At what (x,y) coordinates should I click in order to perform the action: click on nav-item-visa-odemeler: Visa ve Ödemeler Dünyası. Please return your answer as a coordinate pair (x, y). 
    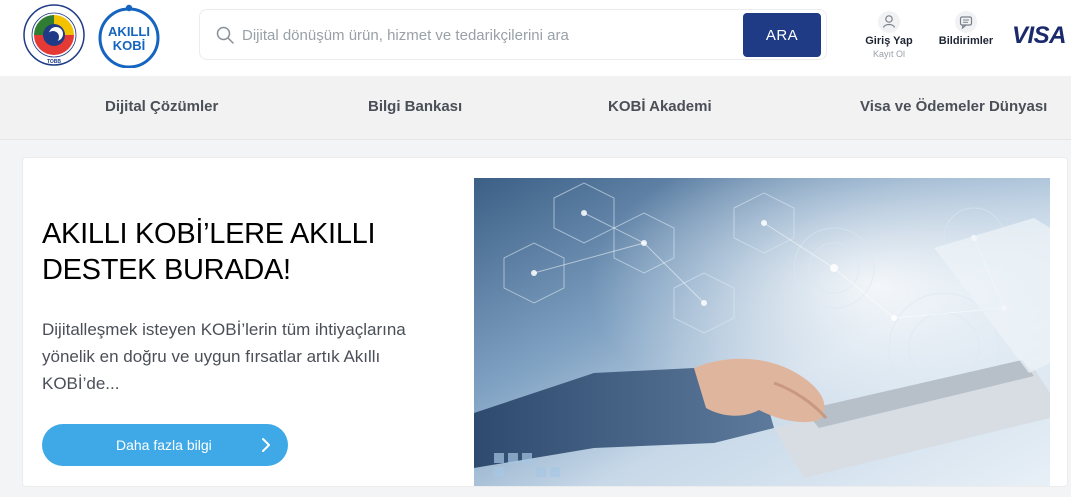
    Looking at the image, I should click on (953, 106).